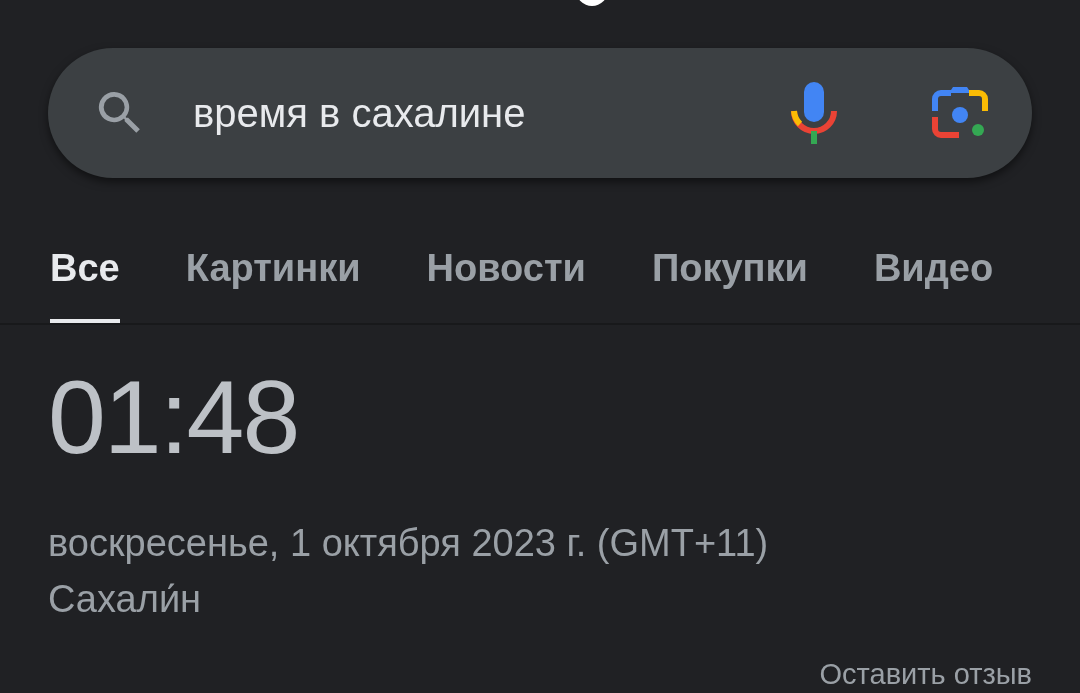 This screenshot has width=1080, height=693. What do you see at coordinates (729, 275) in the screenshot?
I see `tab: Покупки` at bounding box center [729, 275].